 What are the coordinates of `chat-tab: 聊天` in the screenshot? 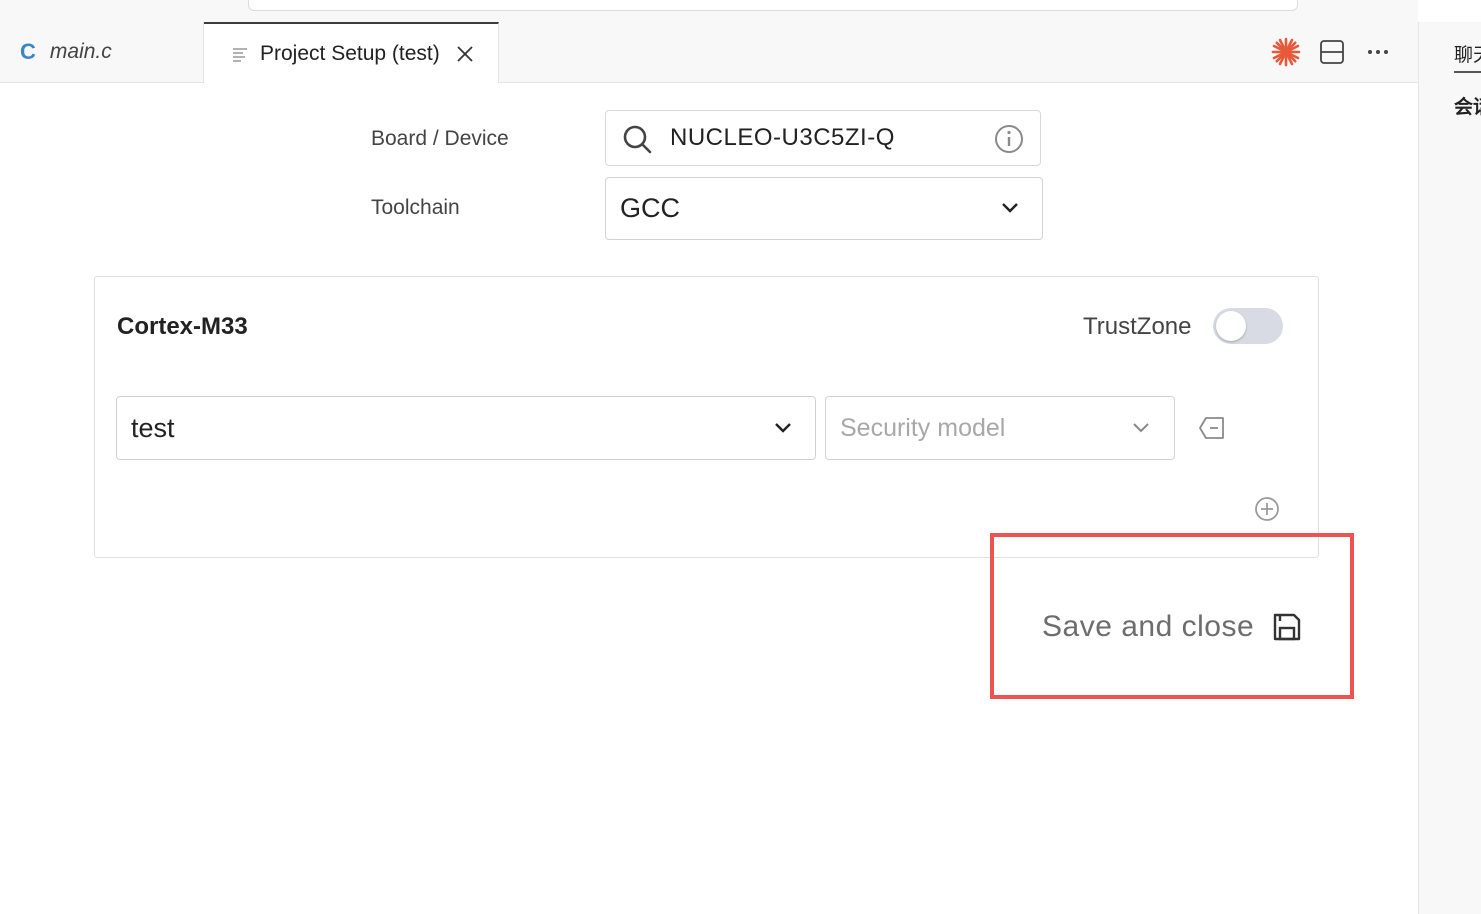 It's located at (1467, 56).